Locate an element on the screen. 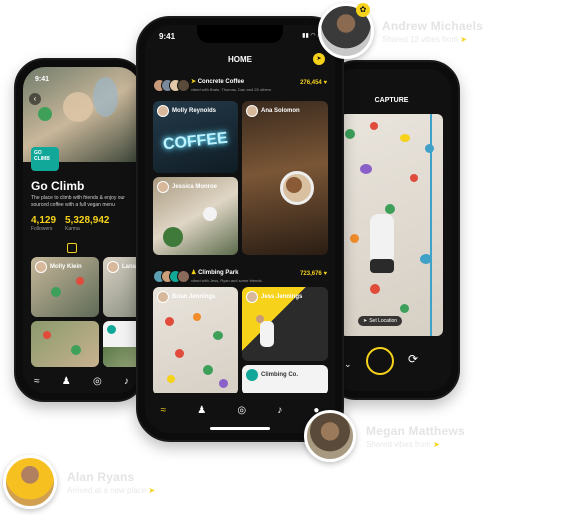  tile-name: Climbing Co. is located at coordinates (279, 375).